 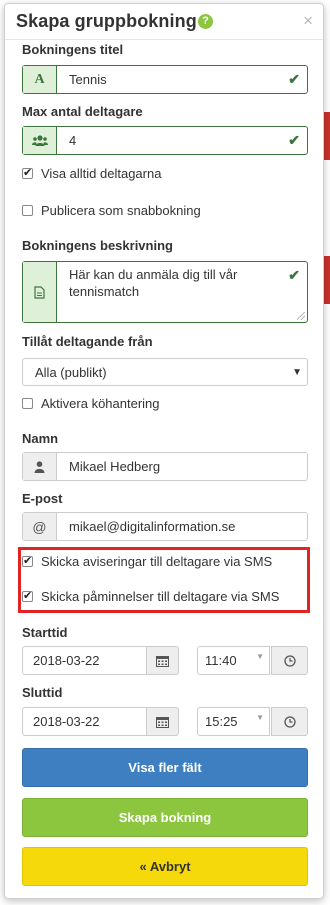 I want to click on start-calendar-button, so click(x=162, y=660).